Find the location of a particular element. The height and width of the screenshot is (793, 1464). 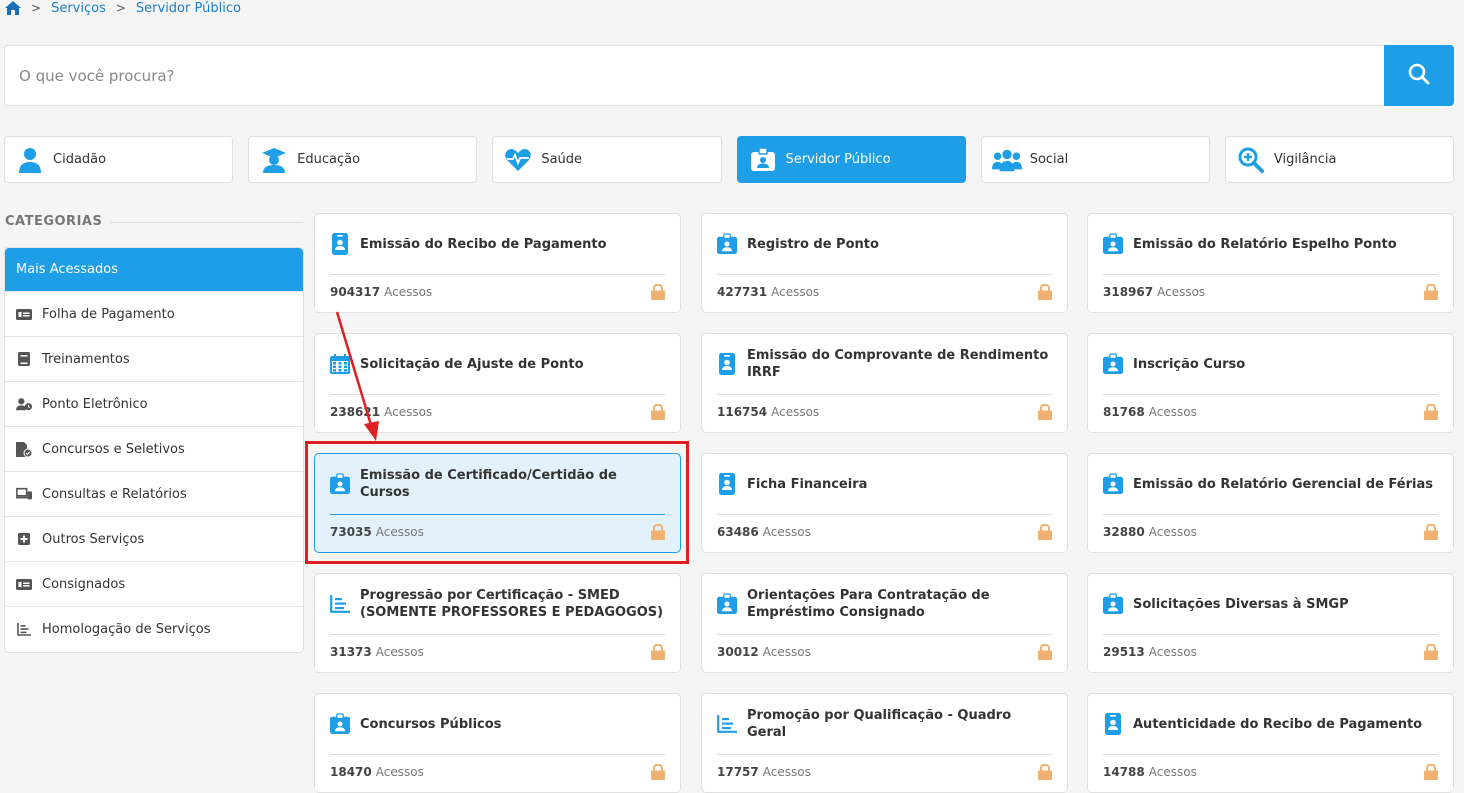

service-card: Ficha Financeira 63486 Acessos is located at coordinates (884, 503).